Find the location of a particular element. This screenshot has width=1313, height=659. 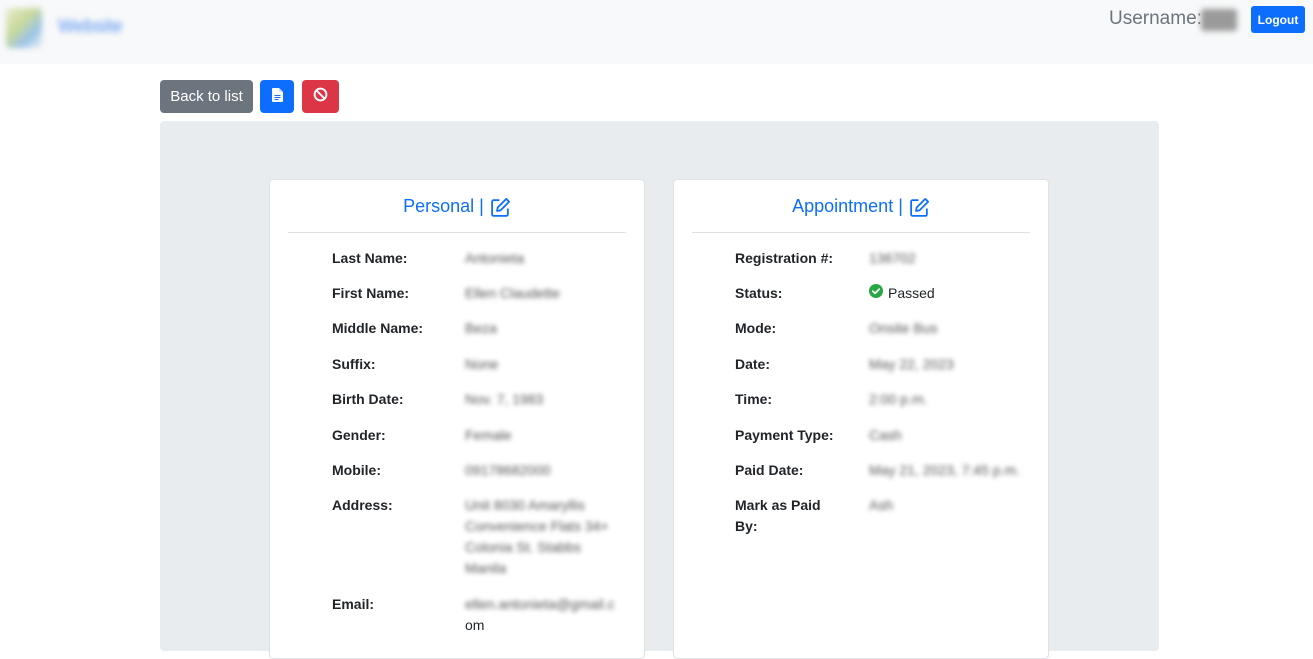

check-circle-icon is located at coordinates (876, 293).